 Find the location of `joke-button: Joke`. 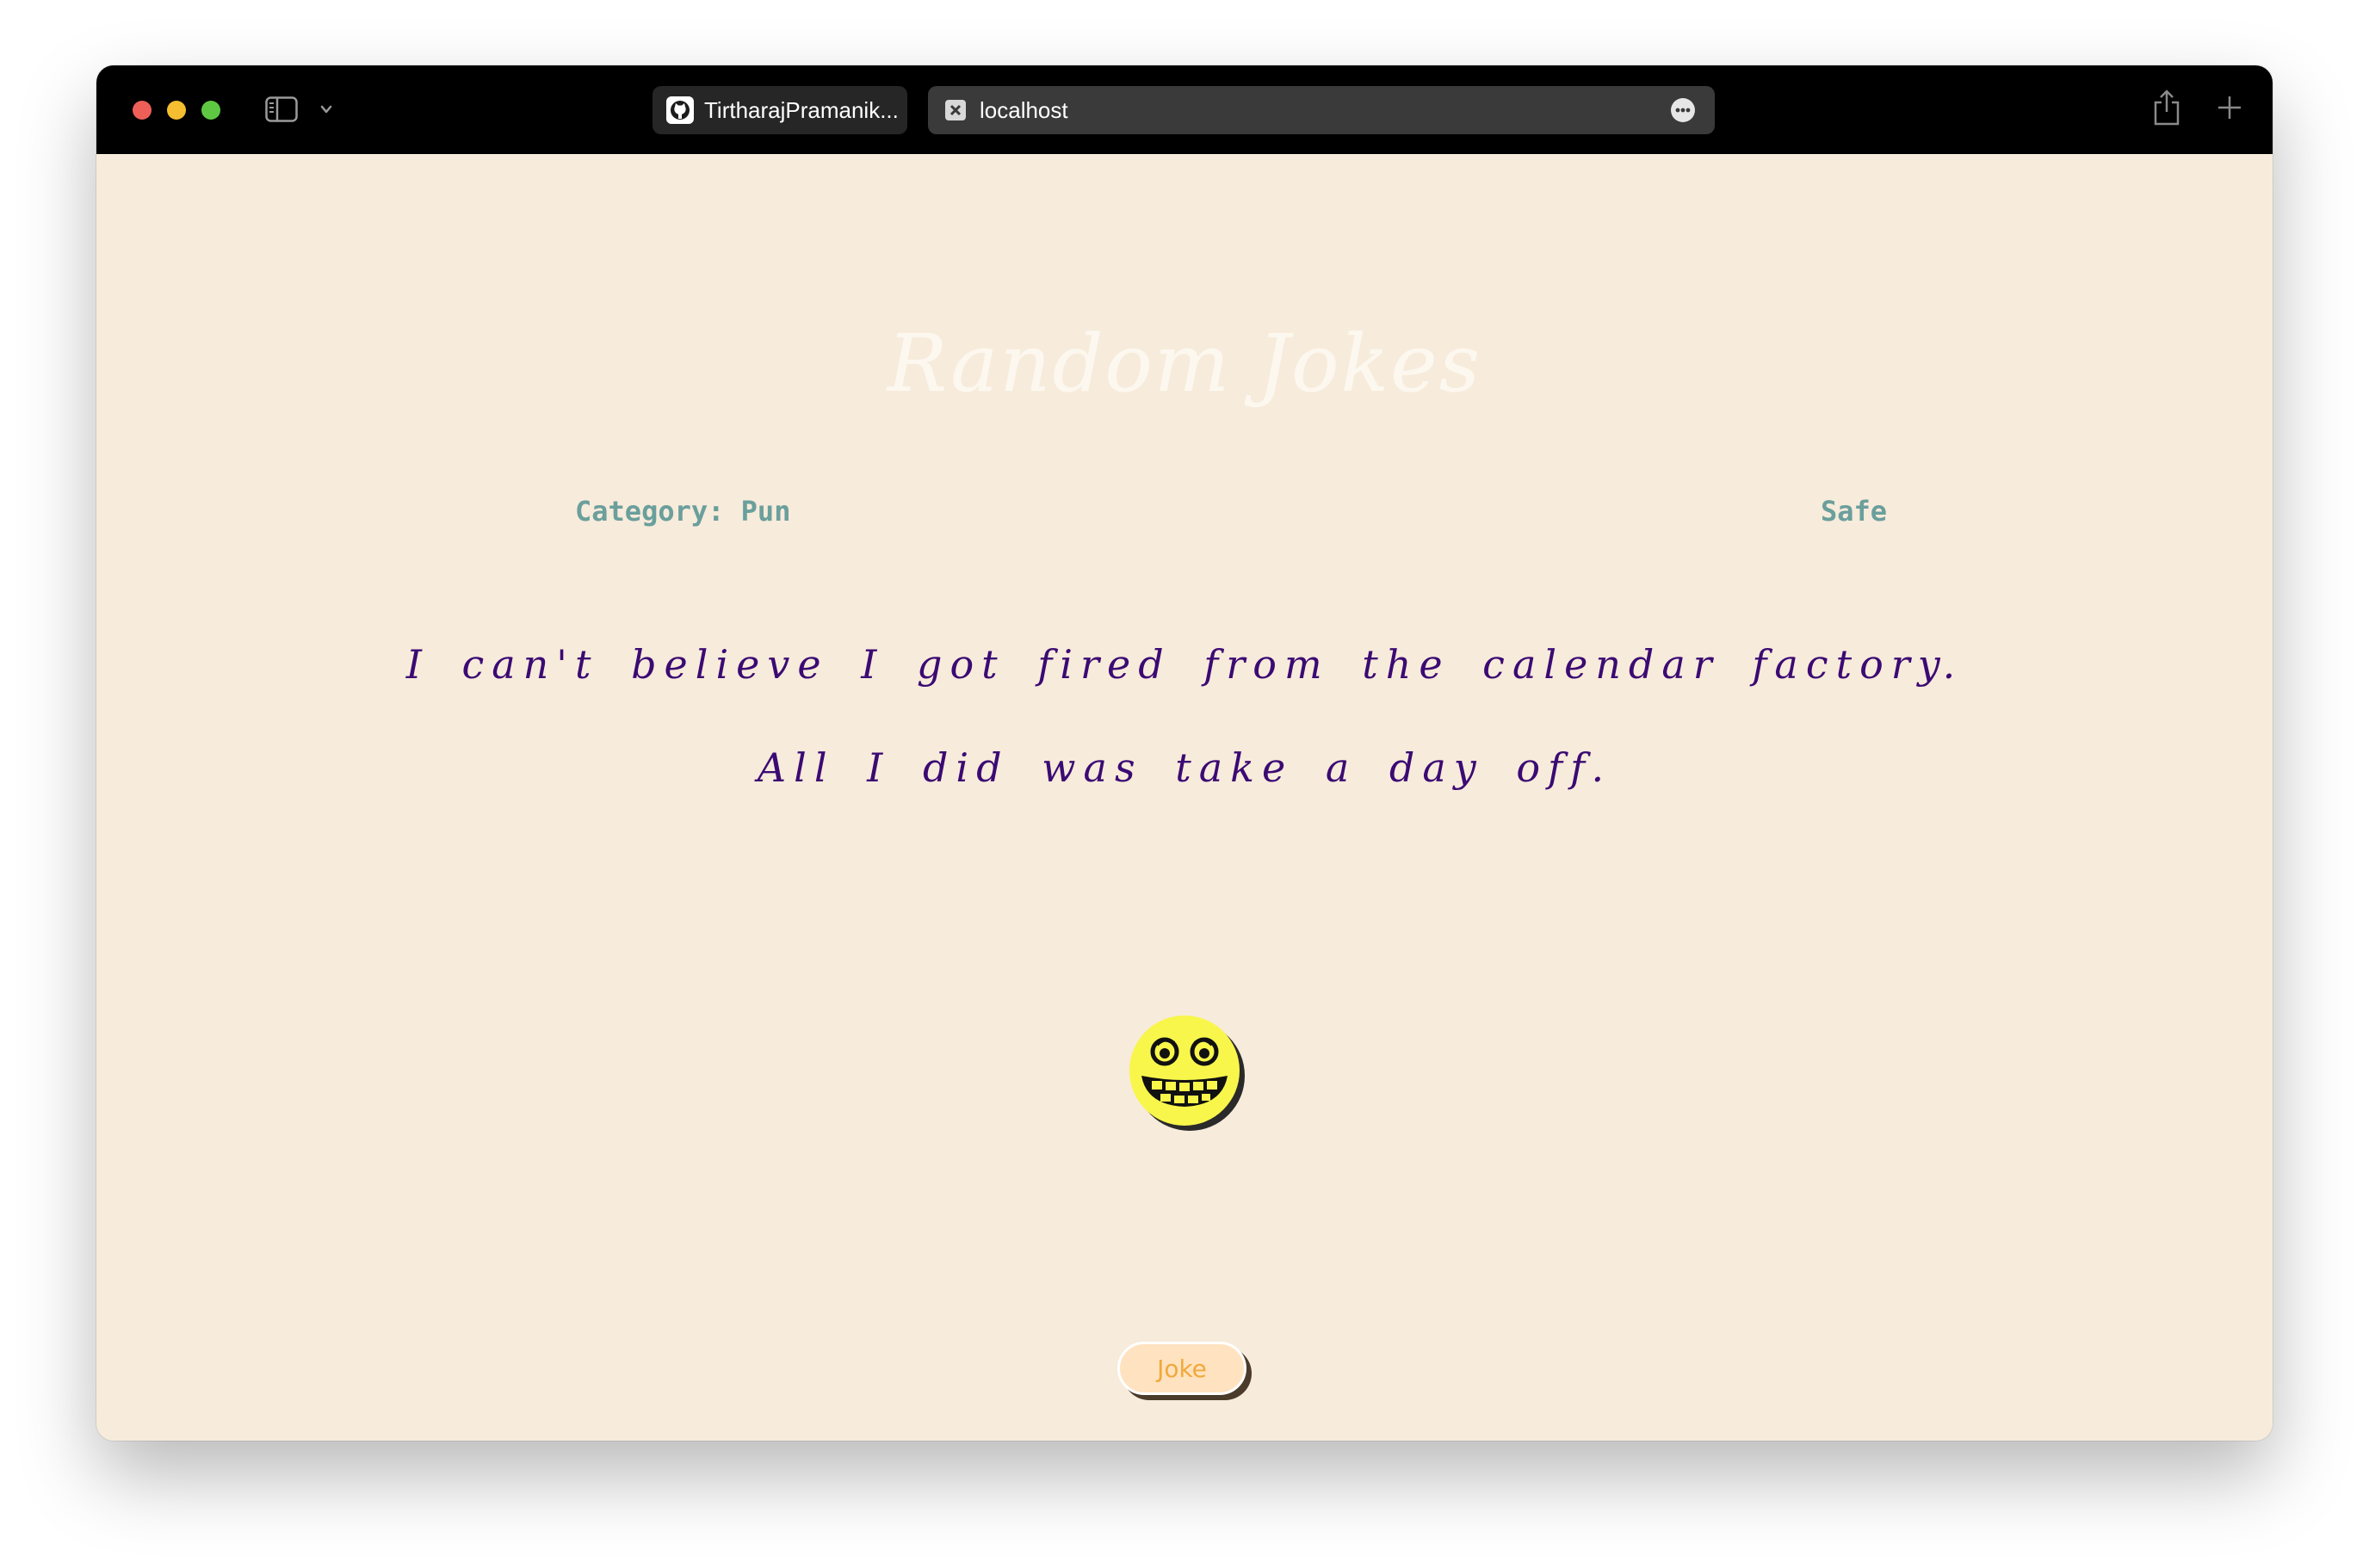

joke-button: Joke is located at coordinates (1181, 1369).